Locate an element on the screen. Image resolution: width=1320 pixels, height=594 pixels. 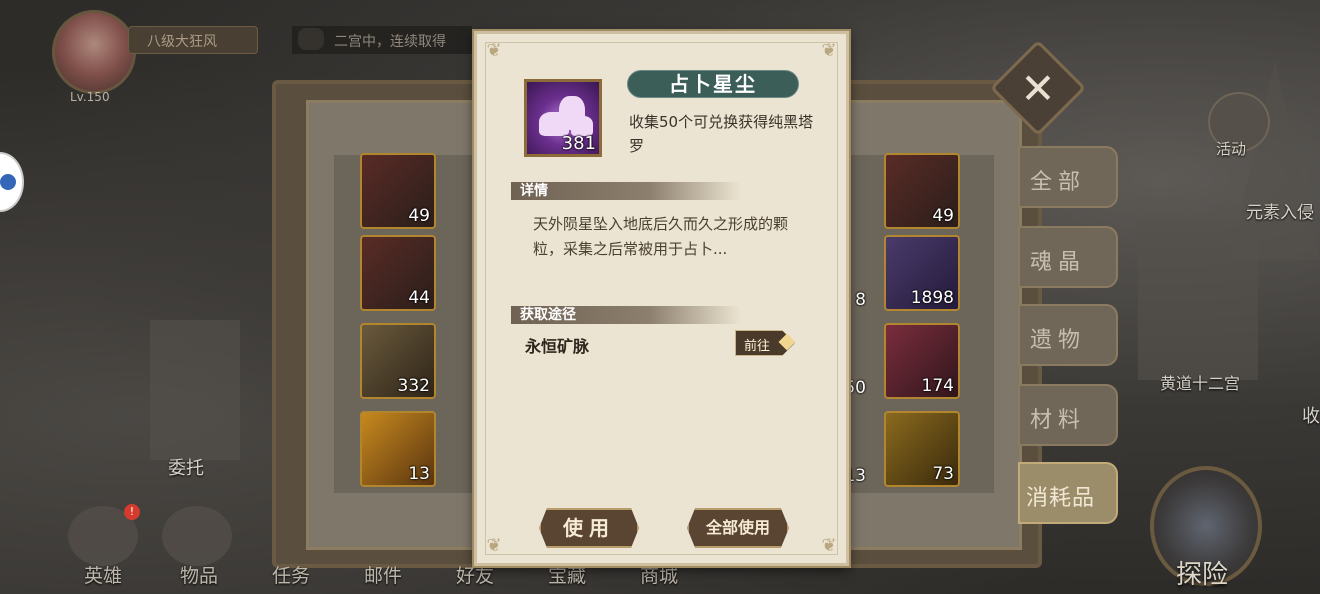
slot-count: 44 is located at coordinates (419, 298).